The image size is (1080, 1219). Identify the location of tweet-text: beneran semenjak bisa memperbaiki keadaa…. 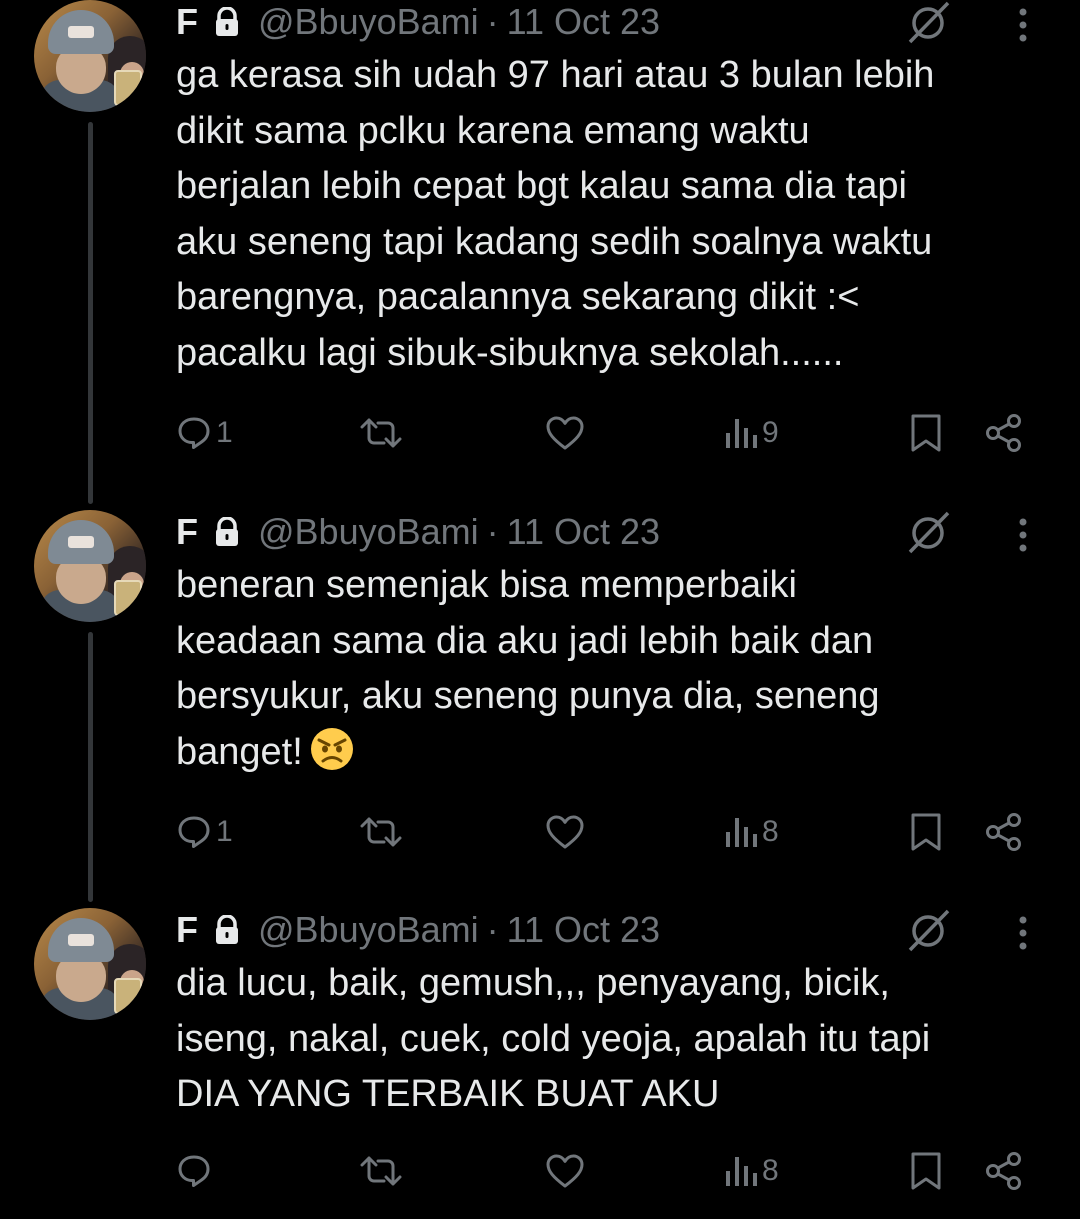
(528, 668).